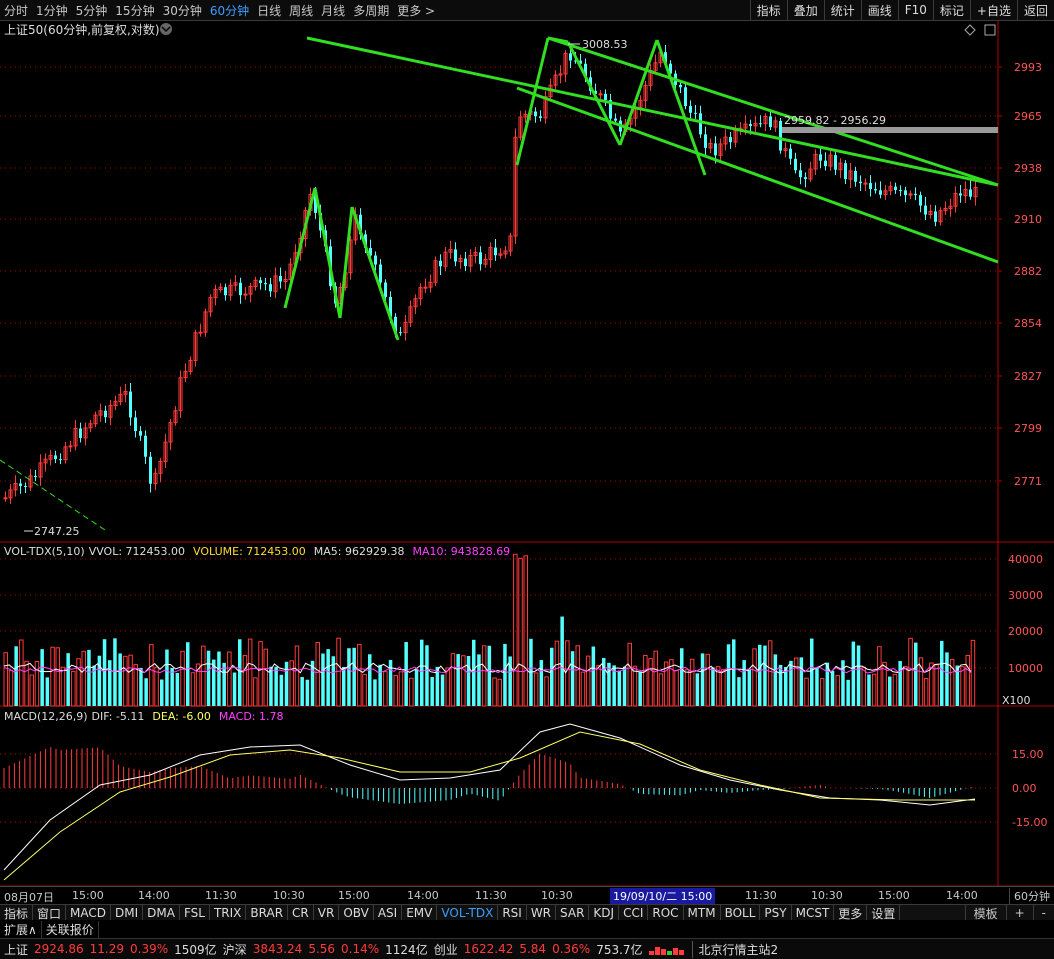  Describe the element at coordinates (420, 913) in the screenshot. I see `indicator-tab: EMV` at that location.